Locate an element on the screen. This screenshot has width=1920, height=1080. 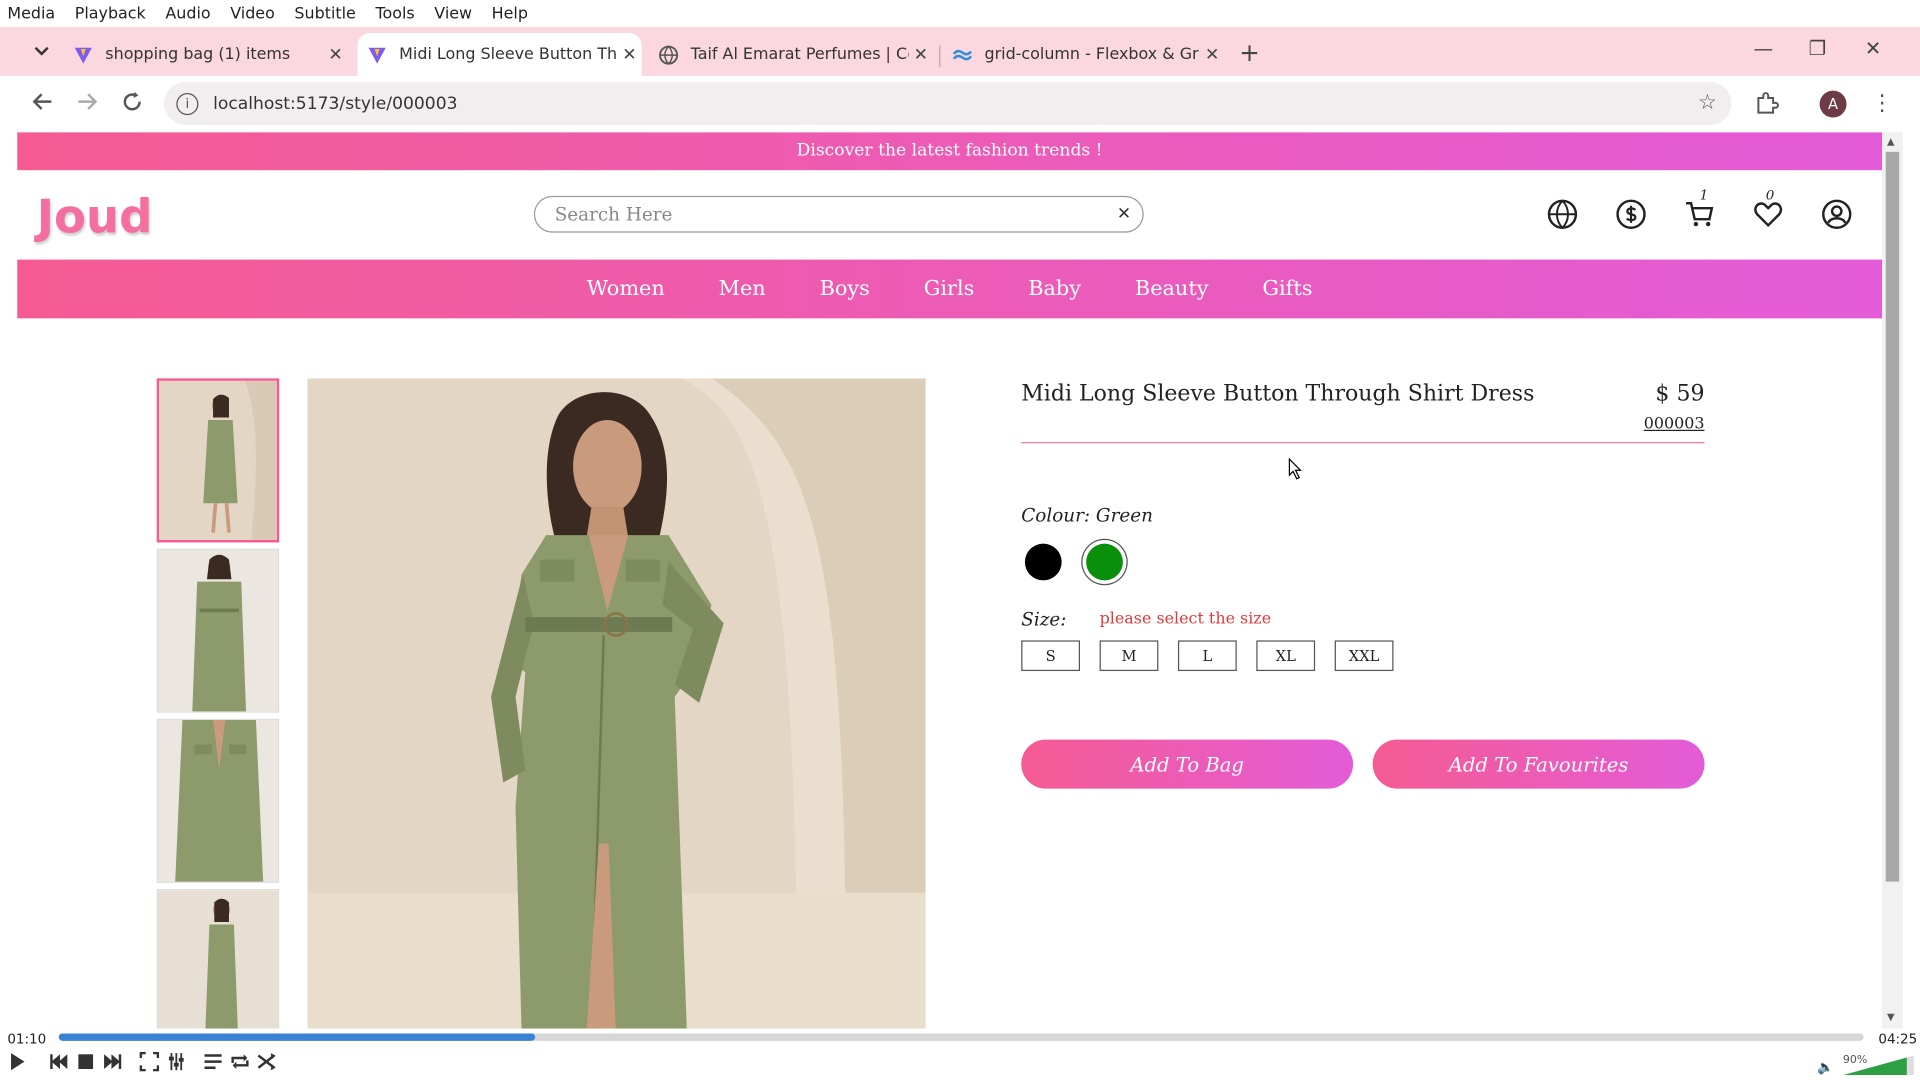
site-info-icon: i is located at coordinates (187, 103).